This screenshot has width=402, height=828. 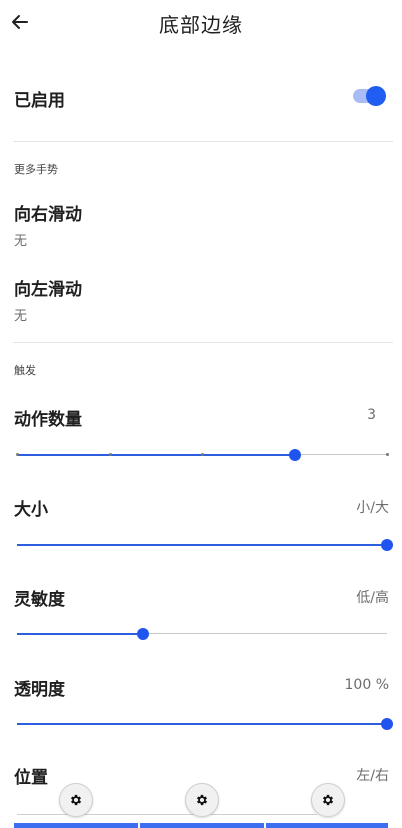 What do you see at coordinates (21, 241) in the screenshot?
I see `swipe-right-value: 无` at bounding box center [21, 241].